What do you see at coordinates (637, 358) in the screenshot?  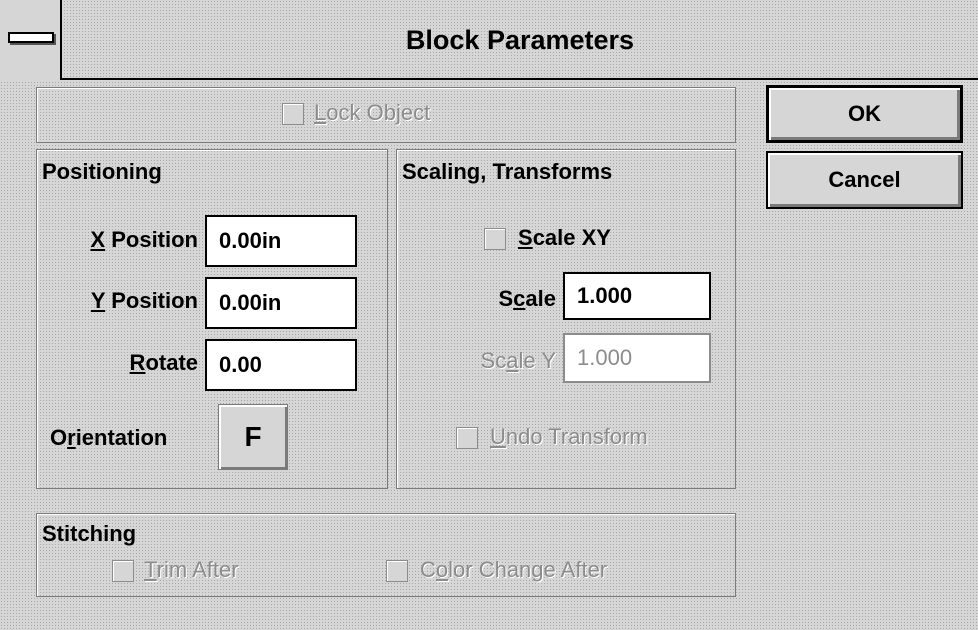 I see `scale-y-input: 1.000` at bounding box center [637, 358].